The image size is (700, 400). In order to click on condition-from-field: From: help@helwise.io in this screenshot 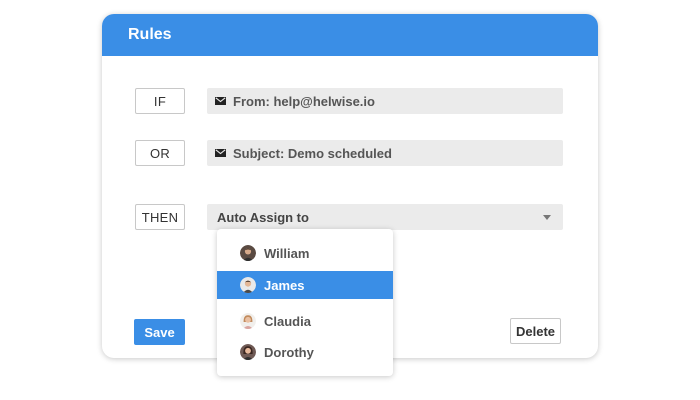, I will do `click(385, 101)`.